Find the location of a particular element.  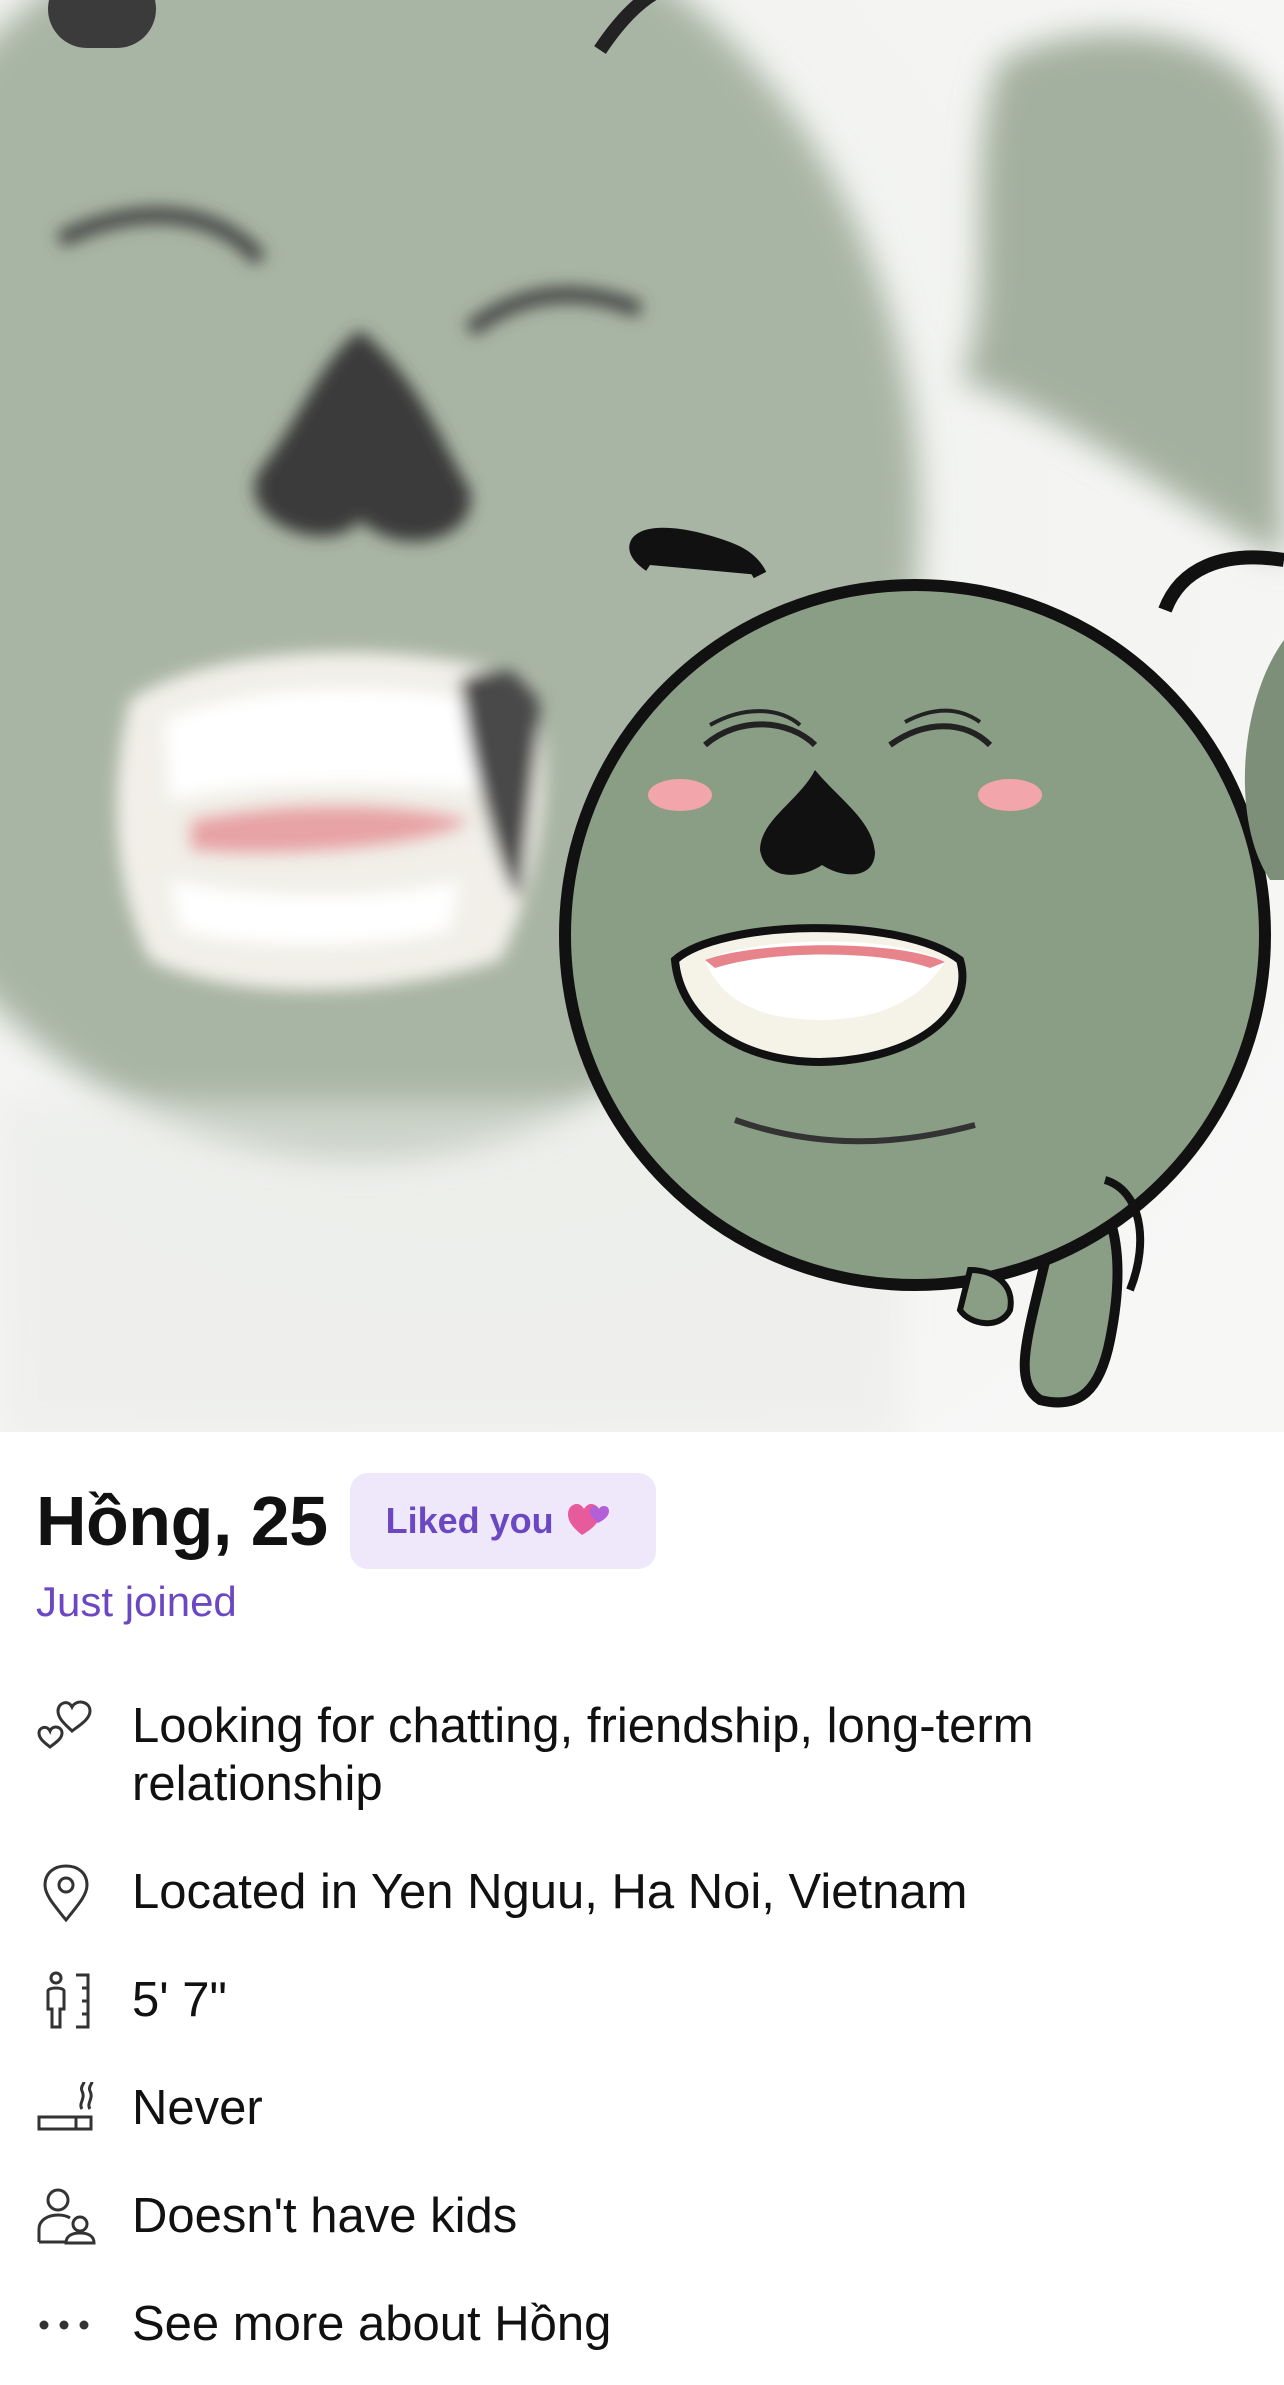

detail-smoking: Never is located at coordinates (646, 2109).